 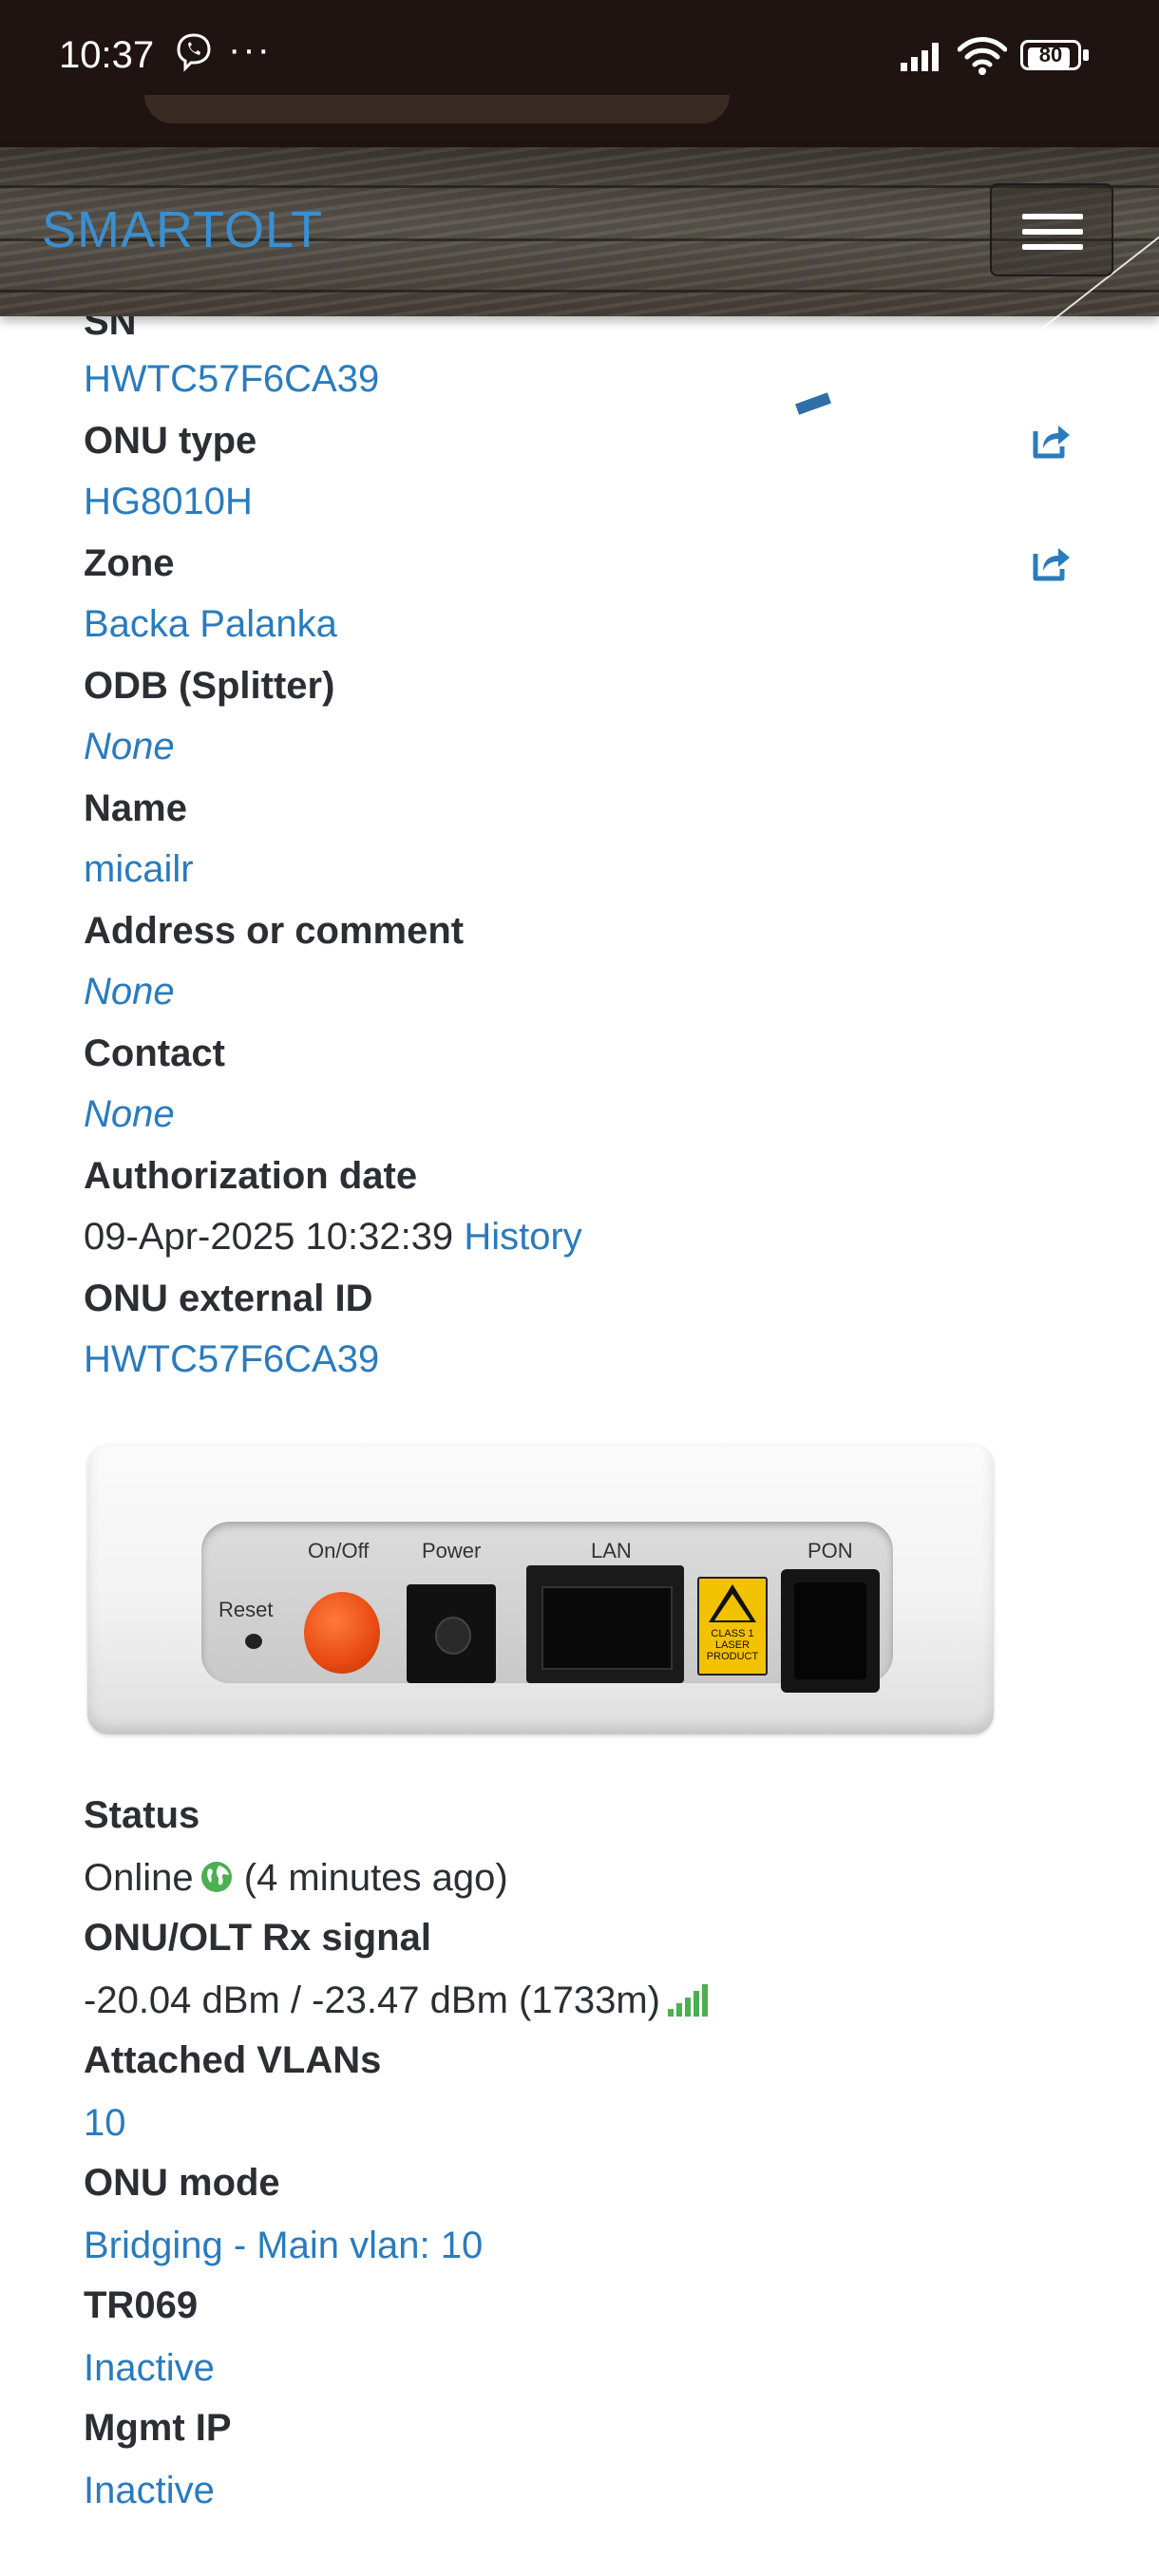 What do you see at coordinates (231, 1359) in the screenshot?
I see `external-id-value: HWTC57F6CA39` at bounding box center [231, 1359].